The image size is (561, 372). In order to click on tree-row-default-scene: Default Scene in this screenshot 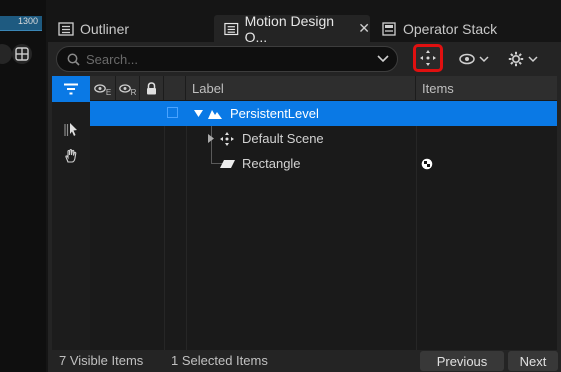, I will do `click(323, 138)`.